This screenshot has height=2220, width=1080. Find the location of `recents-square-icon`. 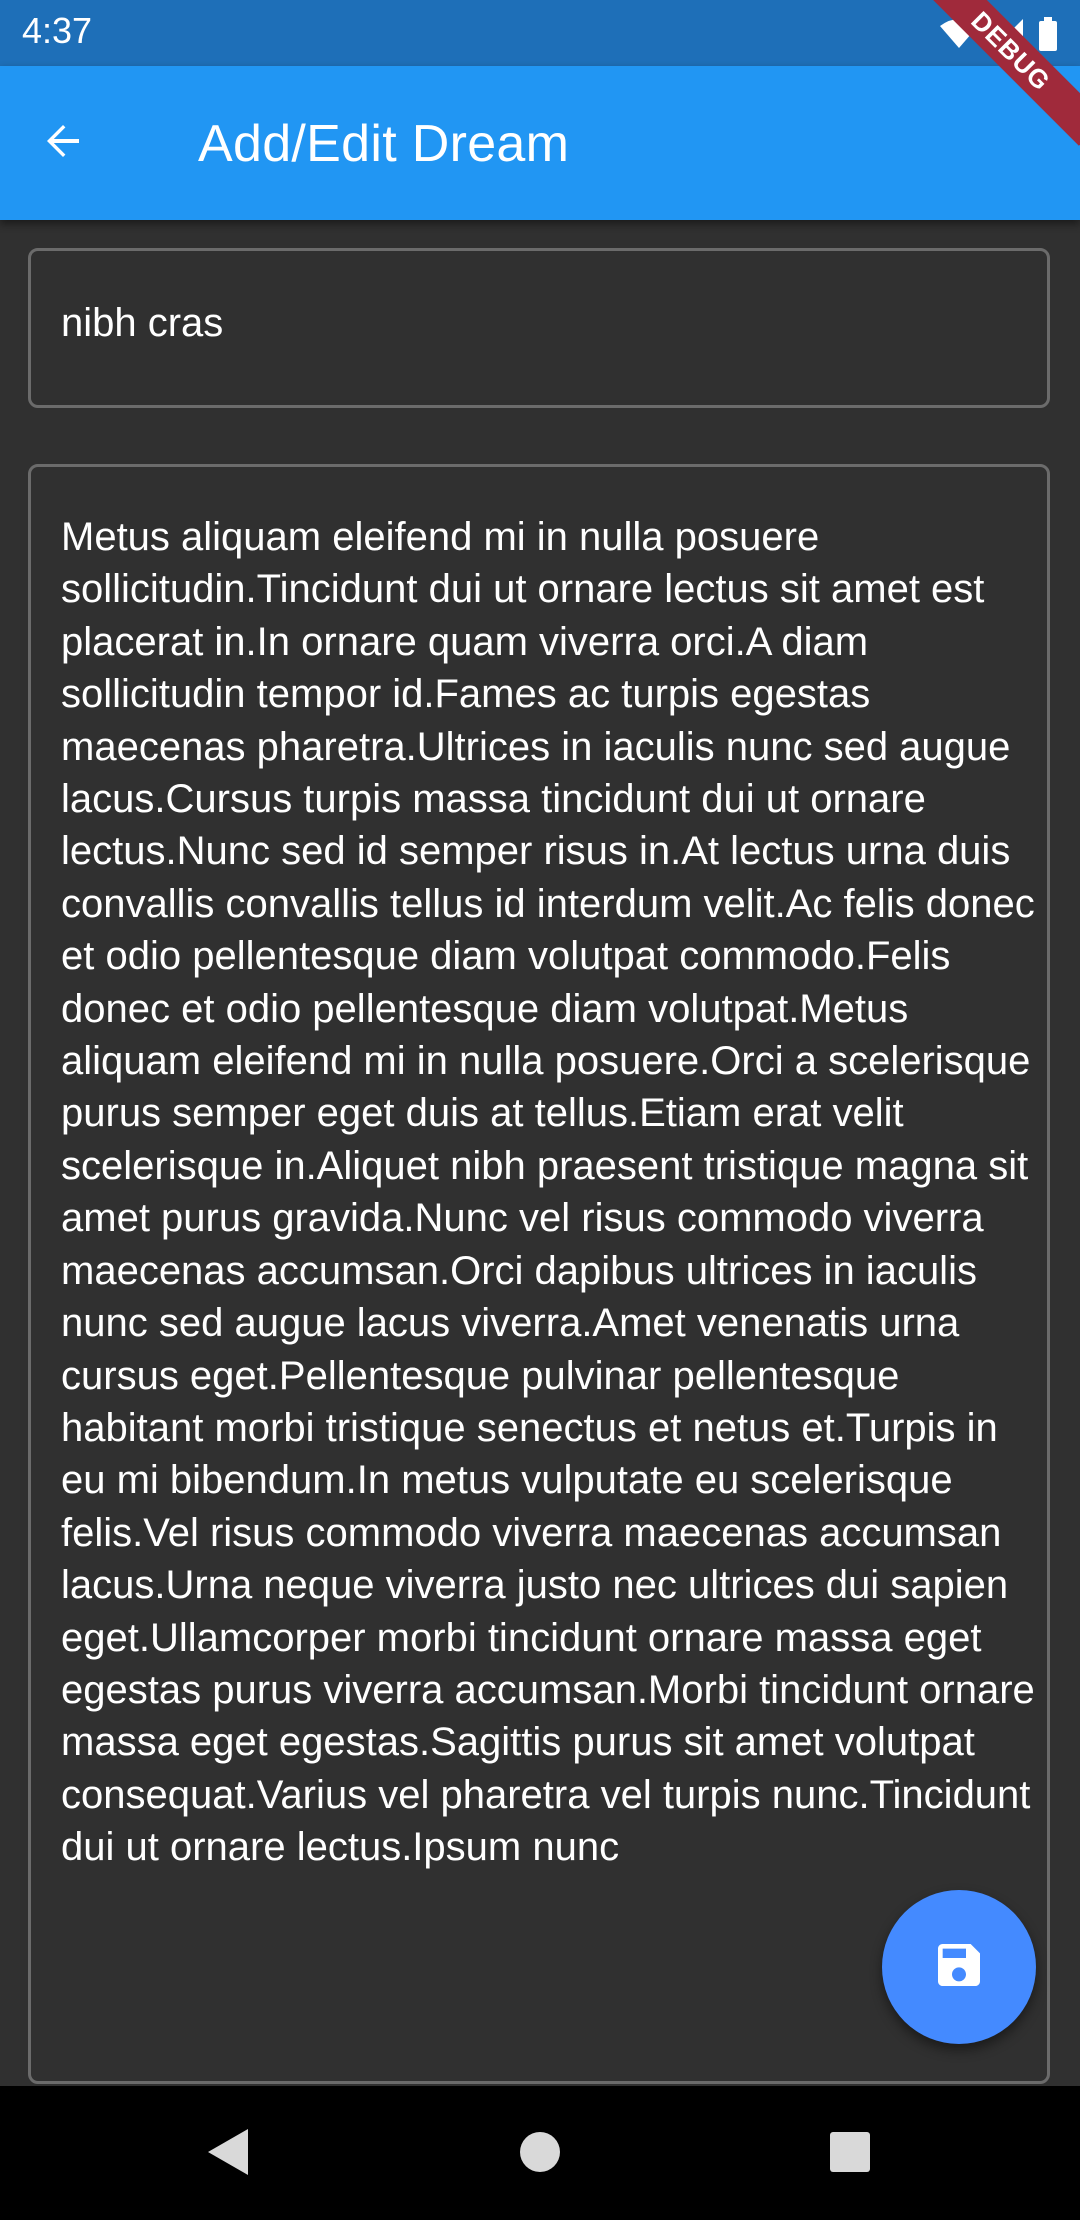

recents-square-icon is located at coordinates (850, 2154).